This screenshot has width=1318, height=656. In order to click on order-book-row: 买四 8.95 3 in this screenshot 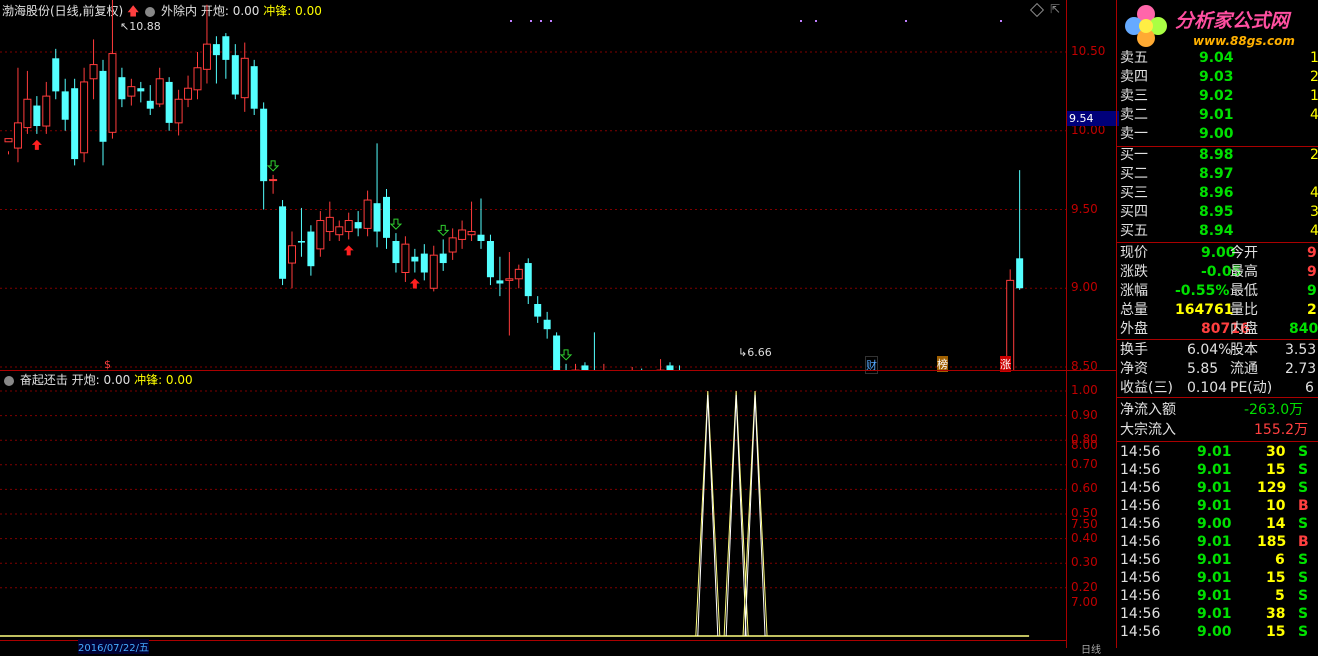, I will do `click(1217, 212)`.